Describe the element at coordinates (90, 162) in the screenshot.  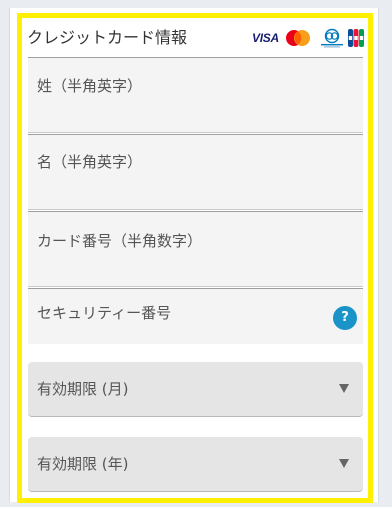
I see `first-name-placeholder: 名（半角英字）` at that location.